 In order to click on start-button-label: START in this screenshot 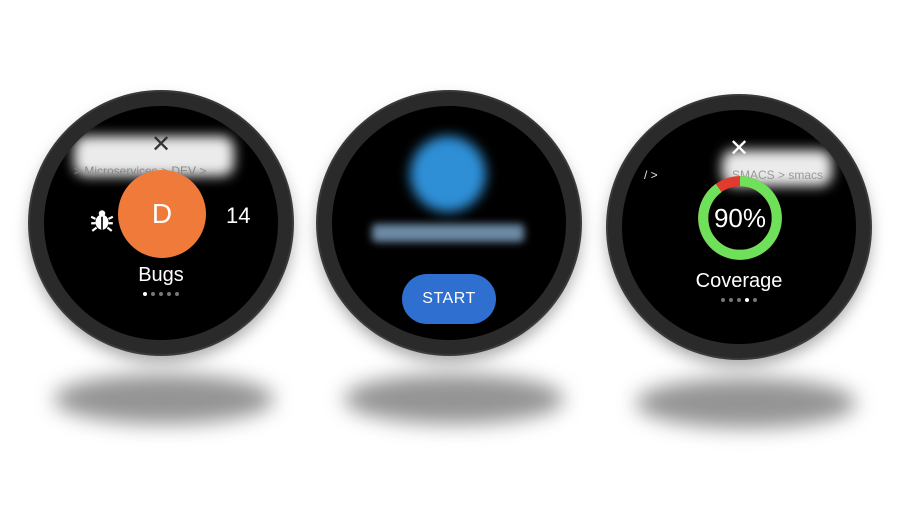, I will do `click(449, 298)`.